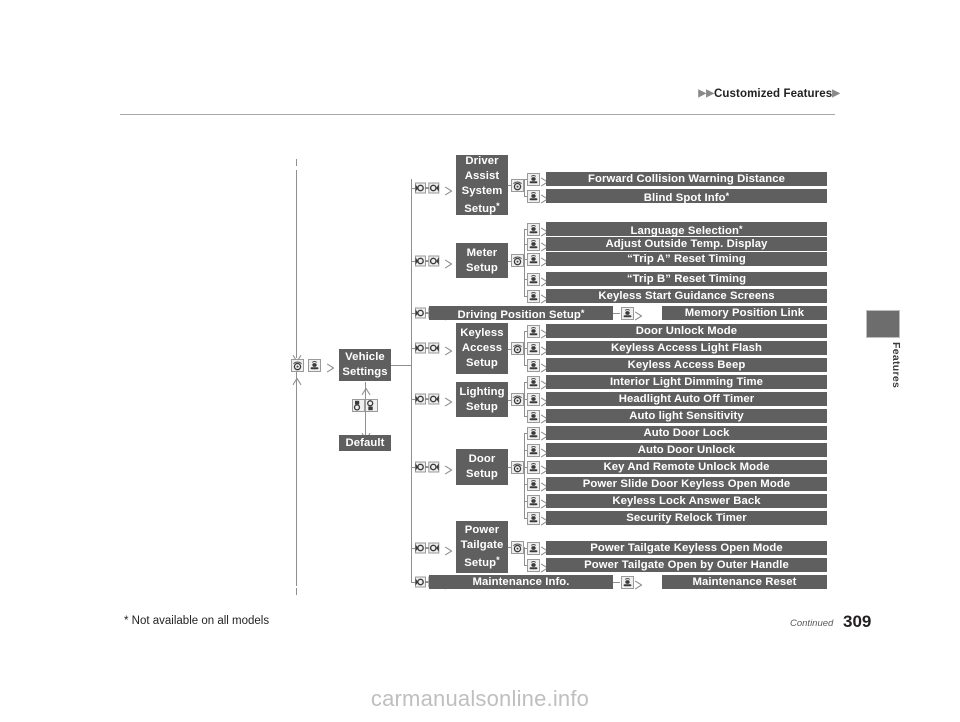 Image resolution: width=960 pixels, height=722 pixels. I want to click on header-rule, so click(477, 114).